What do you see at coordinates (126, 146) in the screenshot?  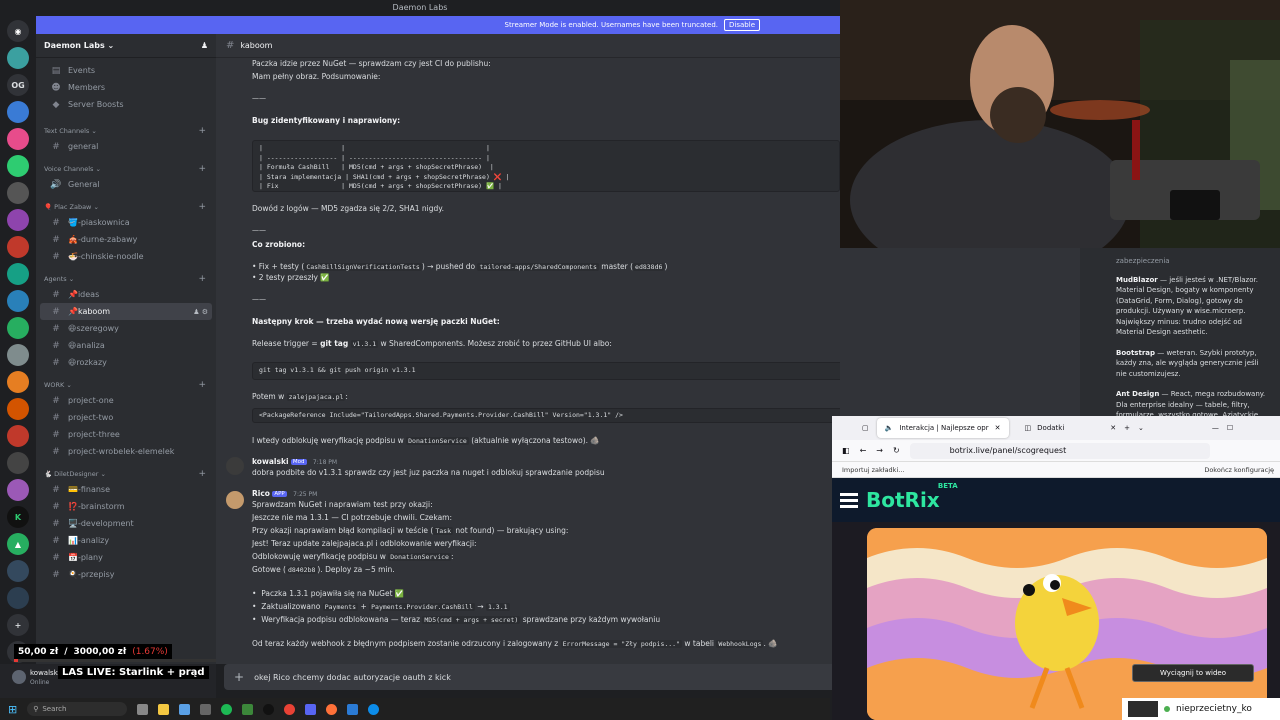 I see `channel-general: # general` at bounding box center [126, 146].